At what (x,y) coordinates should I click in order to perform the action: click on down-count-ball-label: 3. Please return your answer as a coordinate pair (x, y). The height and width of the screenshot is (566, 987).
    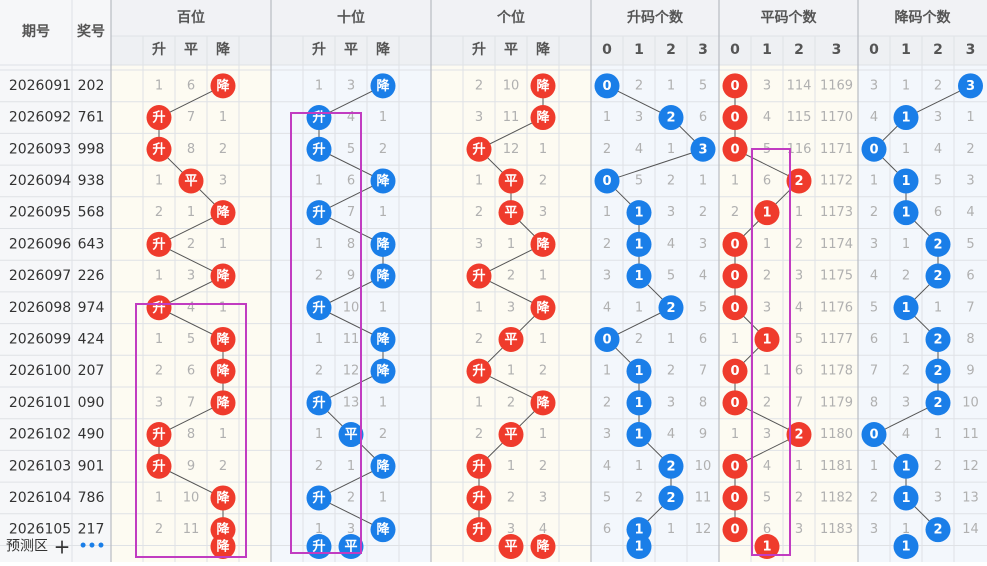
    Looking at the image, I should click on (970, 86).